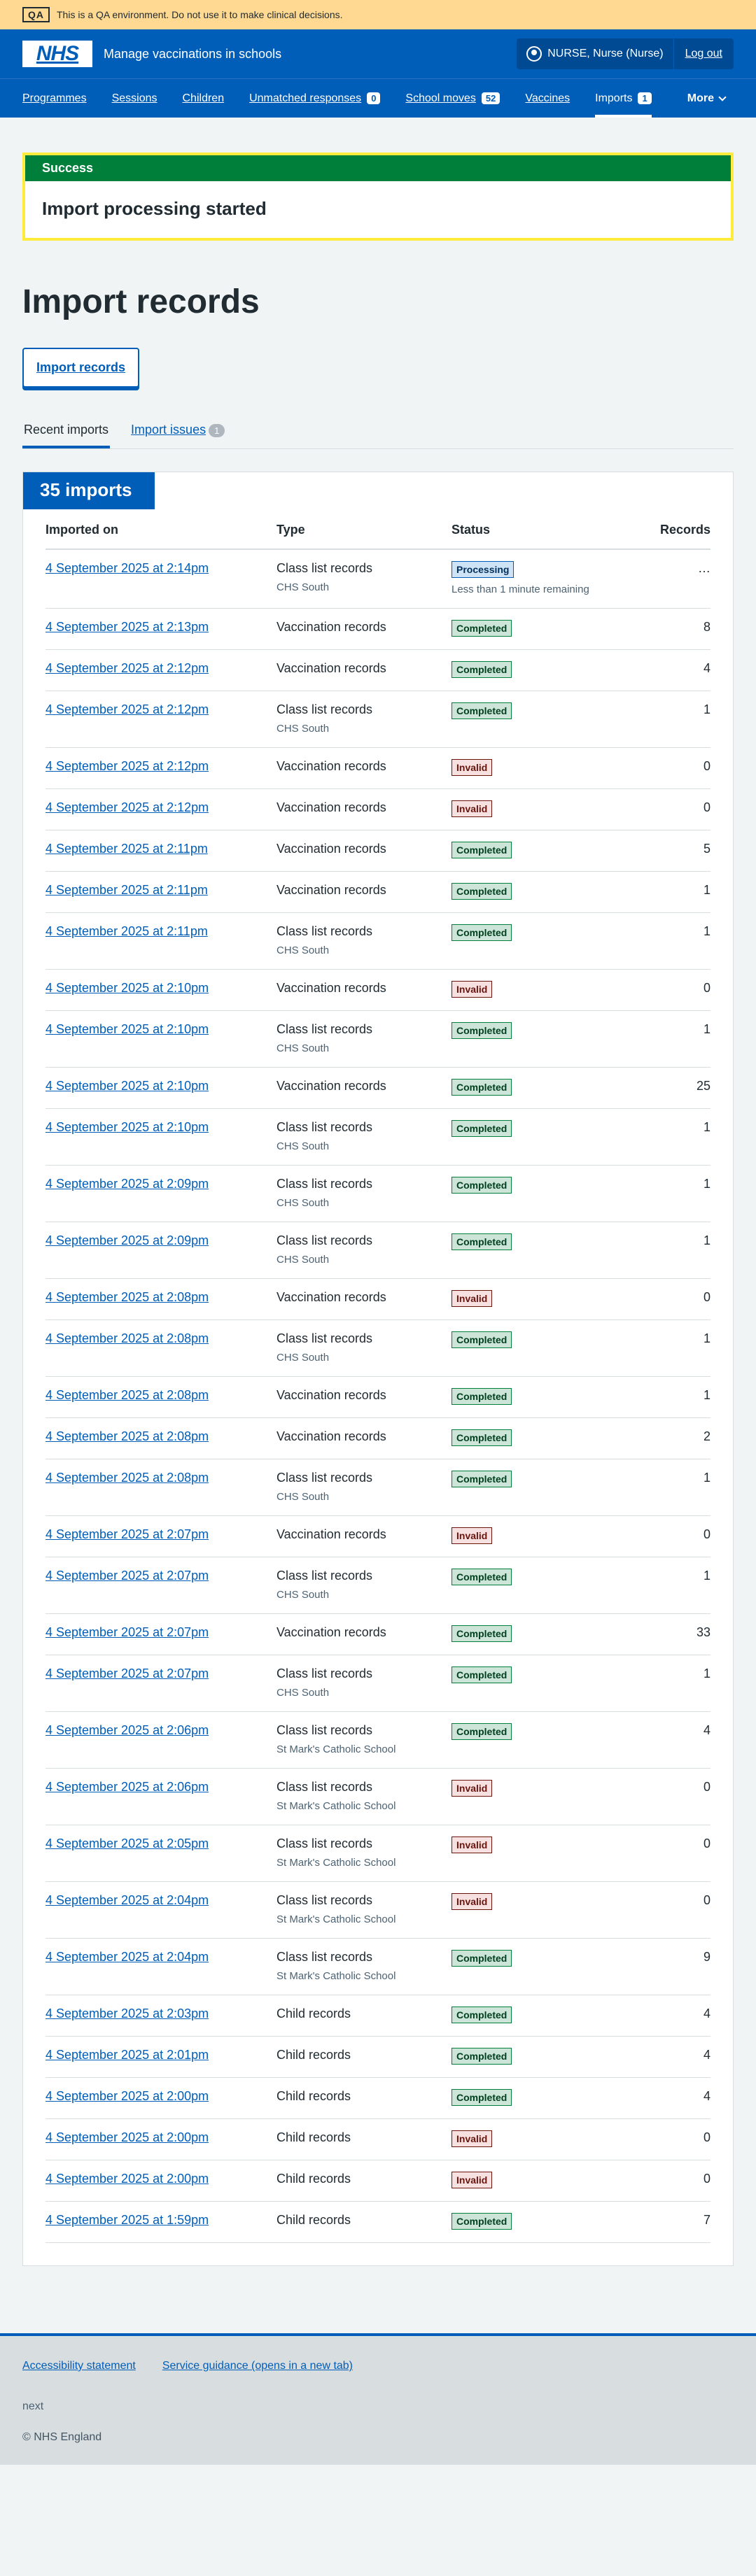 The width and height of the screenshot is (756, 2576). Describe the element at coordinates (81, 368) in the screenshot. I see `import-records-button: Import records` at that location.